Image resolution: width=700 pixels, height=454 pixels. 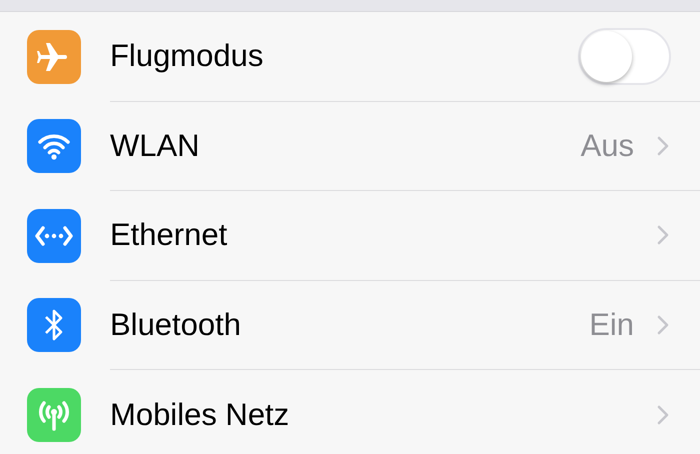 What do you see at coordinates (350, 325) in the screenshot?
I see `setting-label: Bluetooth` at bounding box center [350, 325].